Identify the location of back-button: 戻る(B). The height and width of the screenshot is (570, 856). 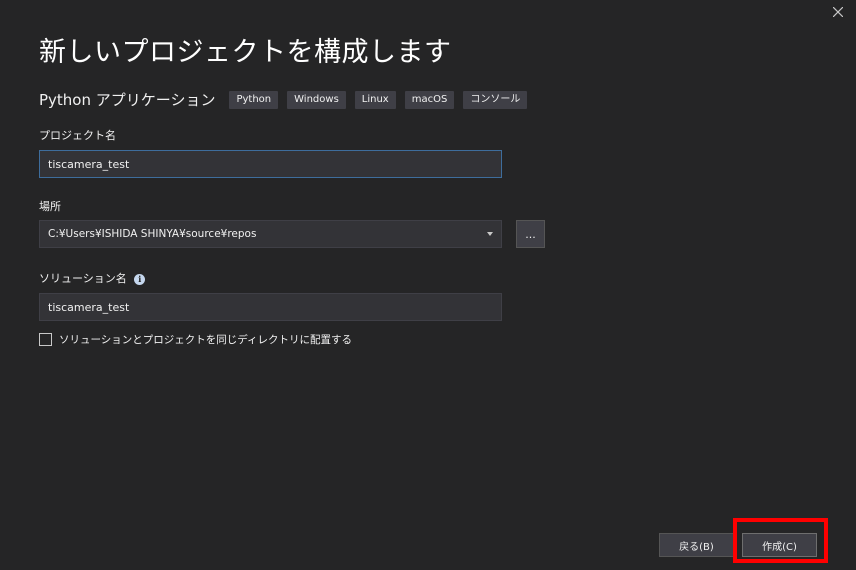
(696, 545).